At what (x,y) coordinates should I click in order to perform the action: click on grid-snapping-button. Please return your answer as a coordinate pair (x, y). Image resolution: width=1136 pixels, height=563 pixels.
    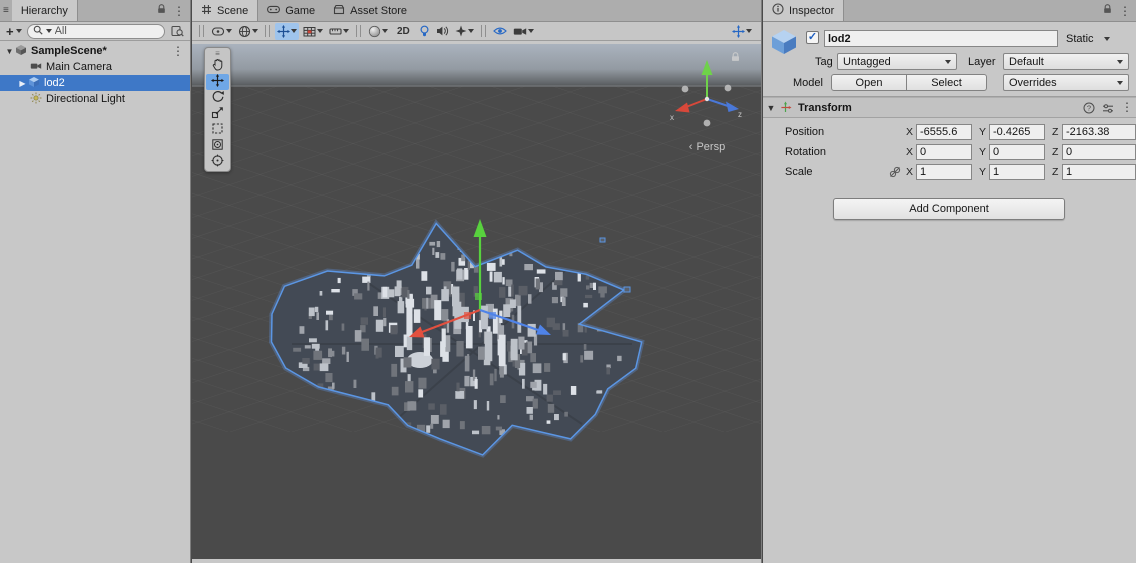
    Looking at the image, I should click on (287, 31).